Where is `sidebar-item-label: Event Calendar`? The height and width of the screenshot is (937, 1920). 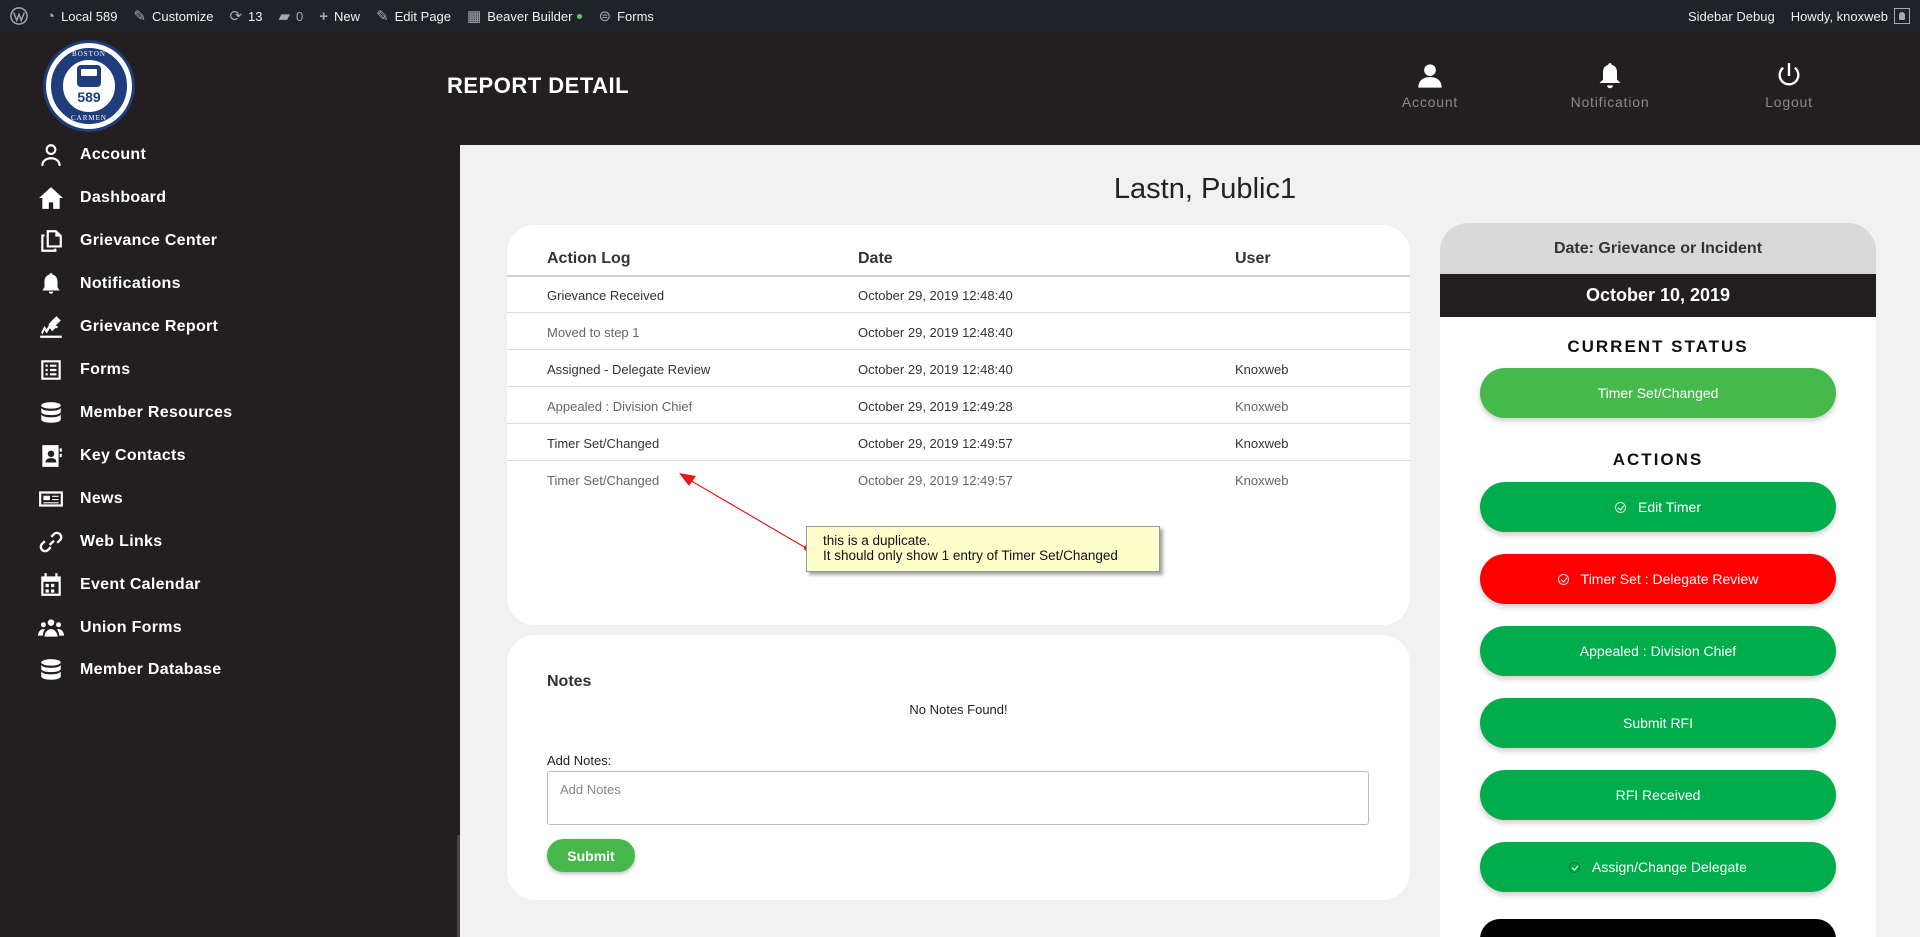 sidebar-item-label: Event Calendar is located at coordinates (140, 584).